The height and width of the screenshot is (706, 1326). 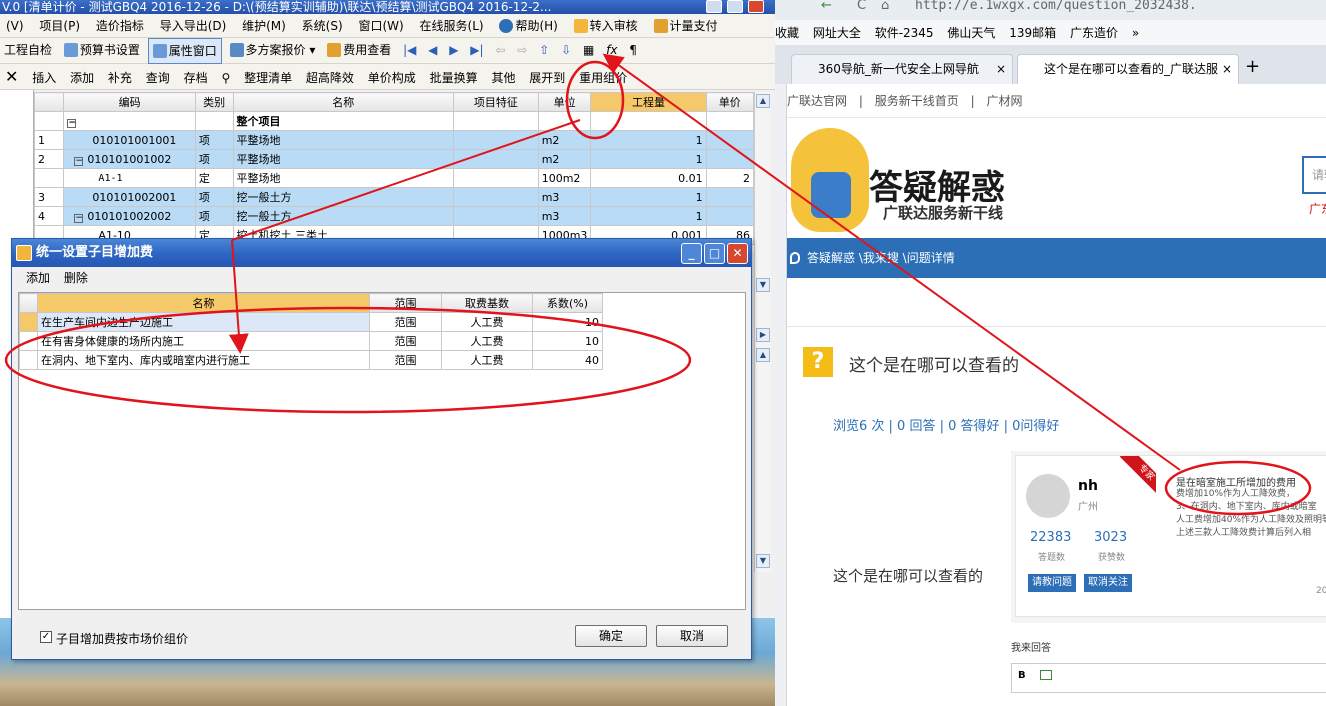 I want to click on table-row: 在生产车间内边生产边施工 范围 人工费 10, so click(x=311, y=322).